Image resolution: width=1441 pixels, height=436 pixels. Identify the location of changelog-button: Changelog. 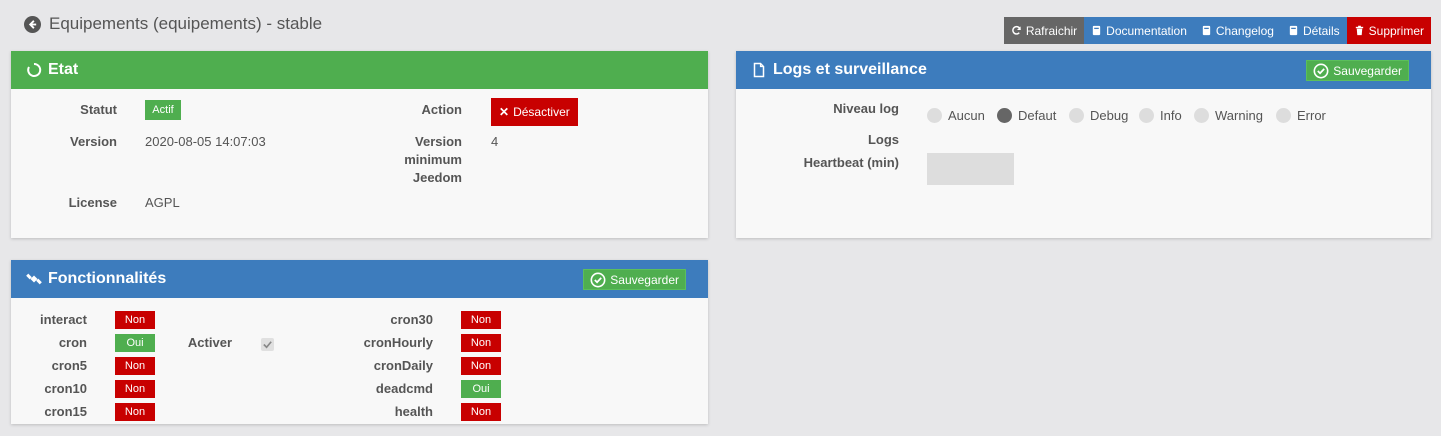
(1237, 30).